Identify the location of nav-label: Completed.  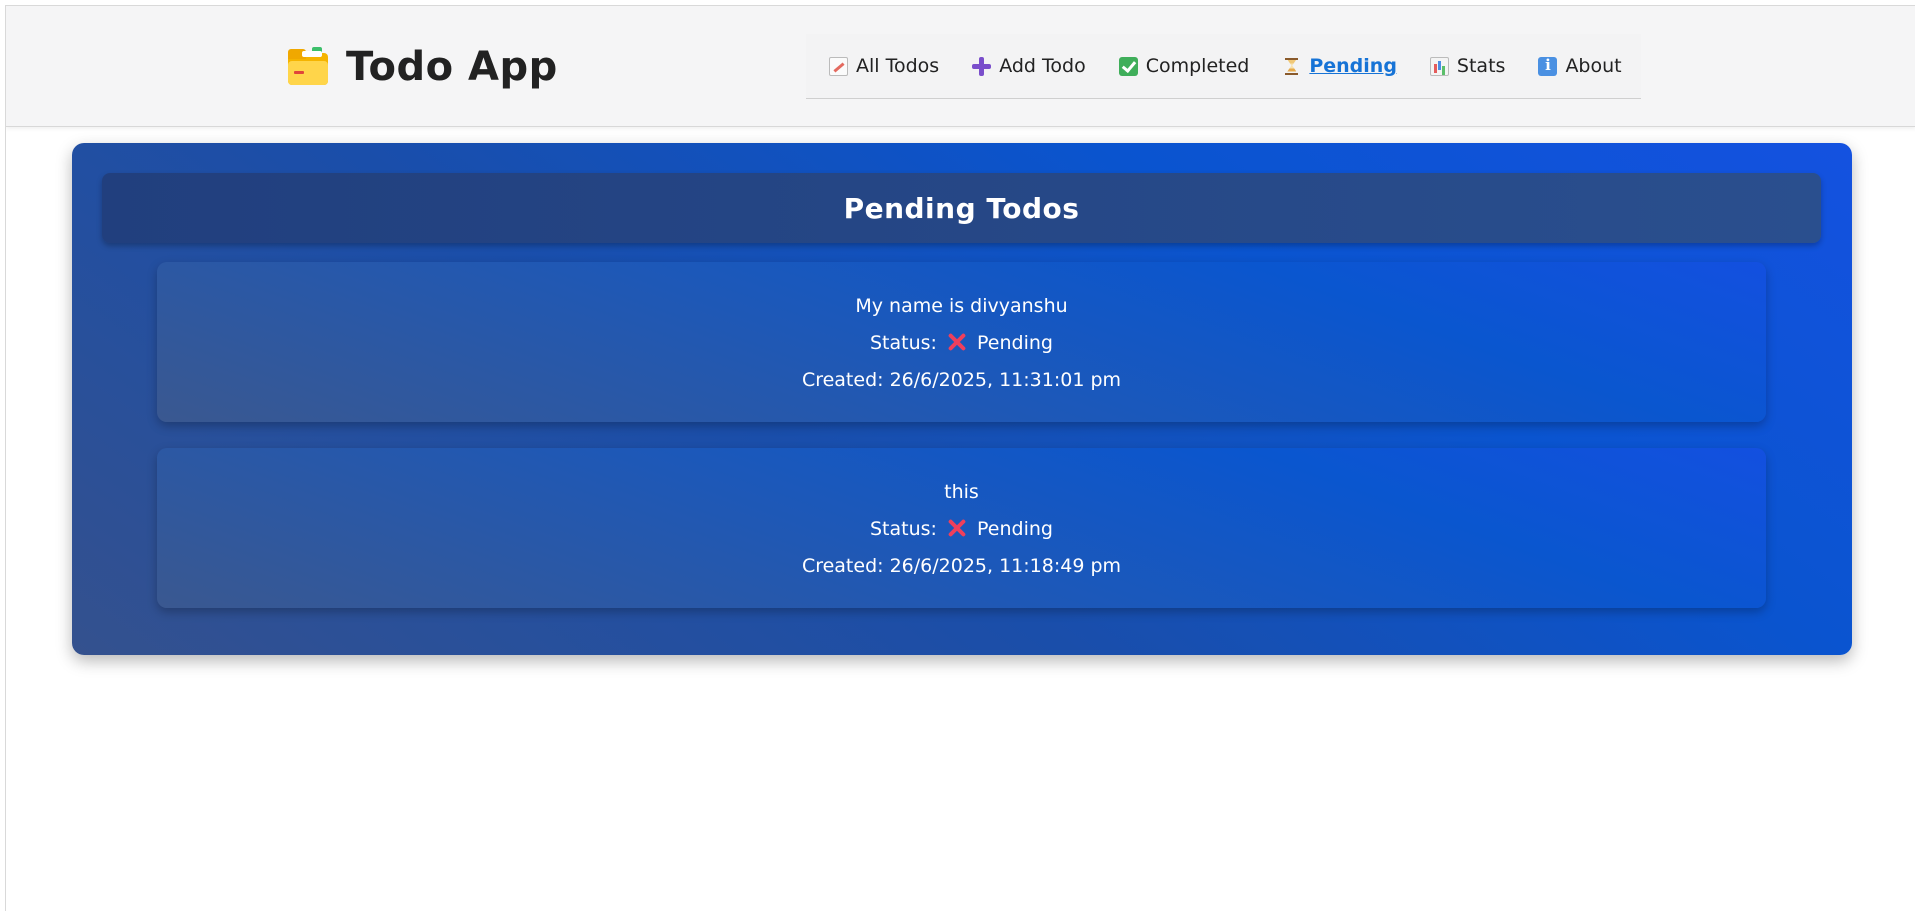
(1197, 66).